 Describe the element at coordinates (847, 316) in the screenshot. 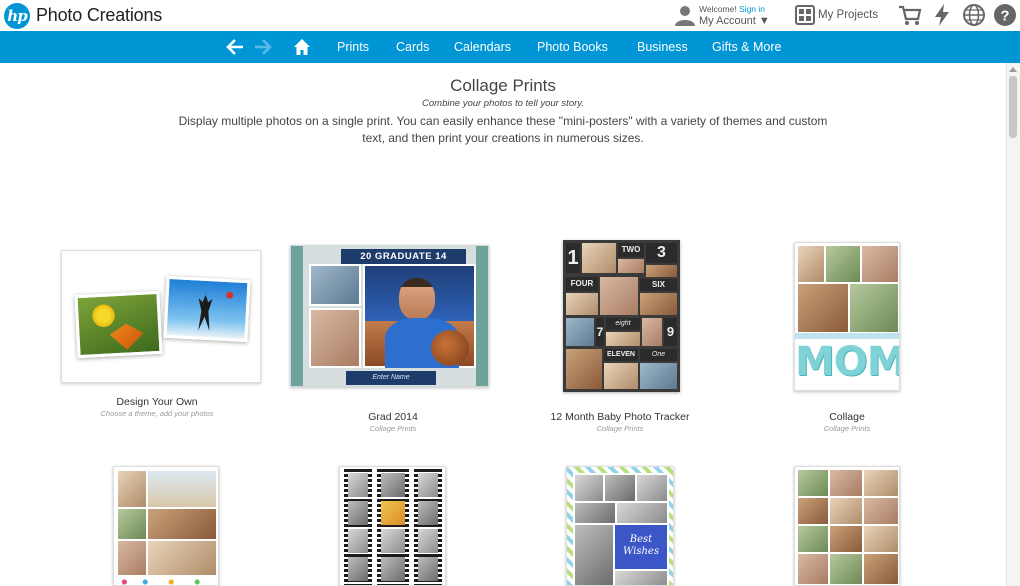

I see `product-collage-mom: MOM` at that location.